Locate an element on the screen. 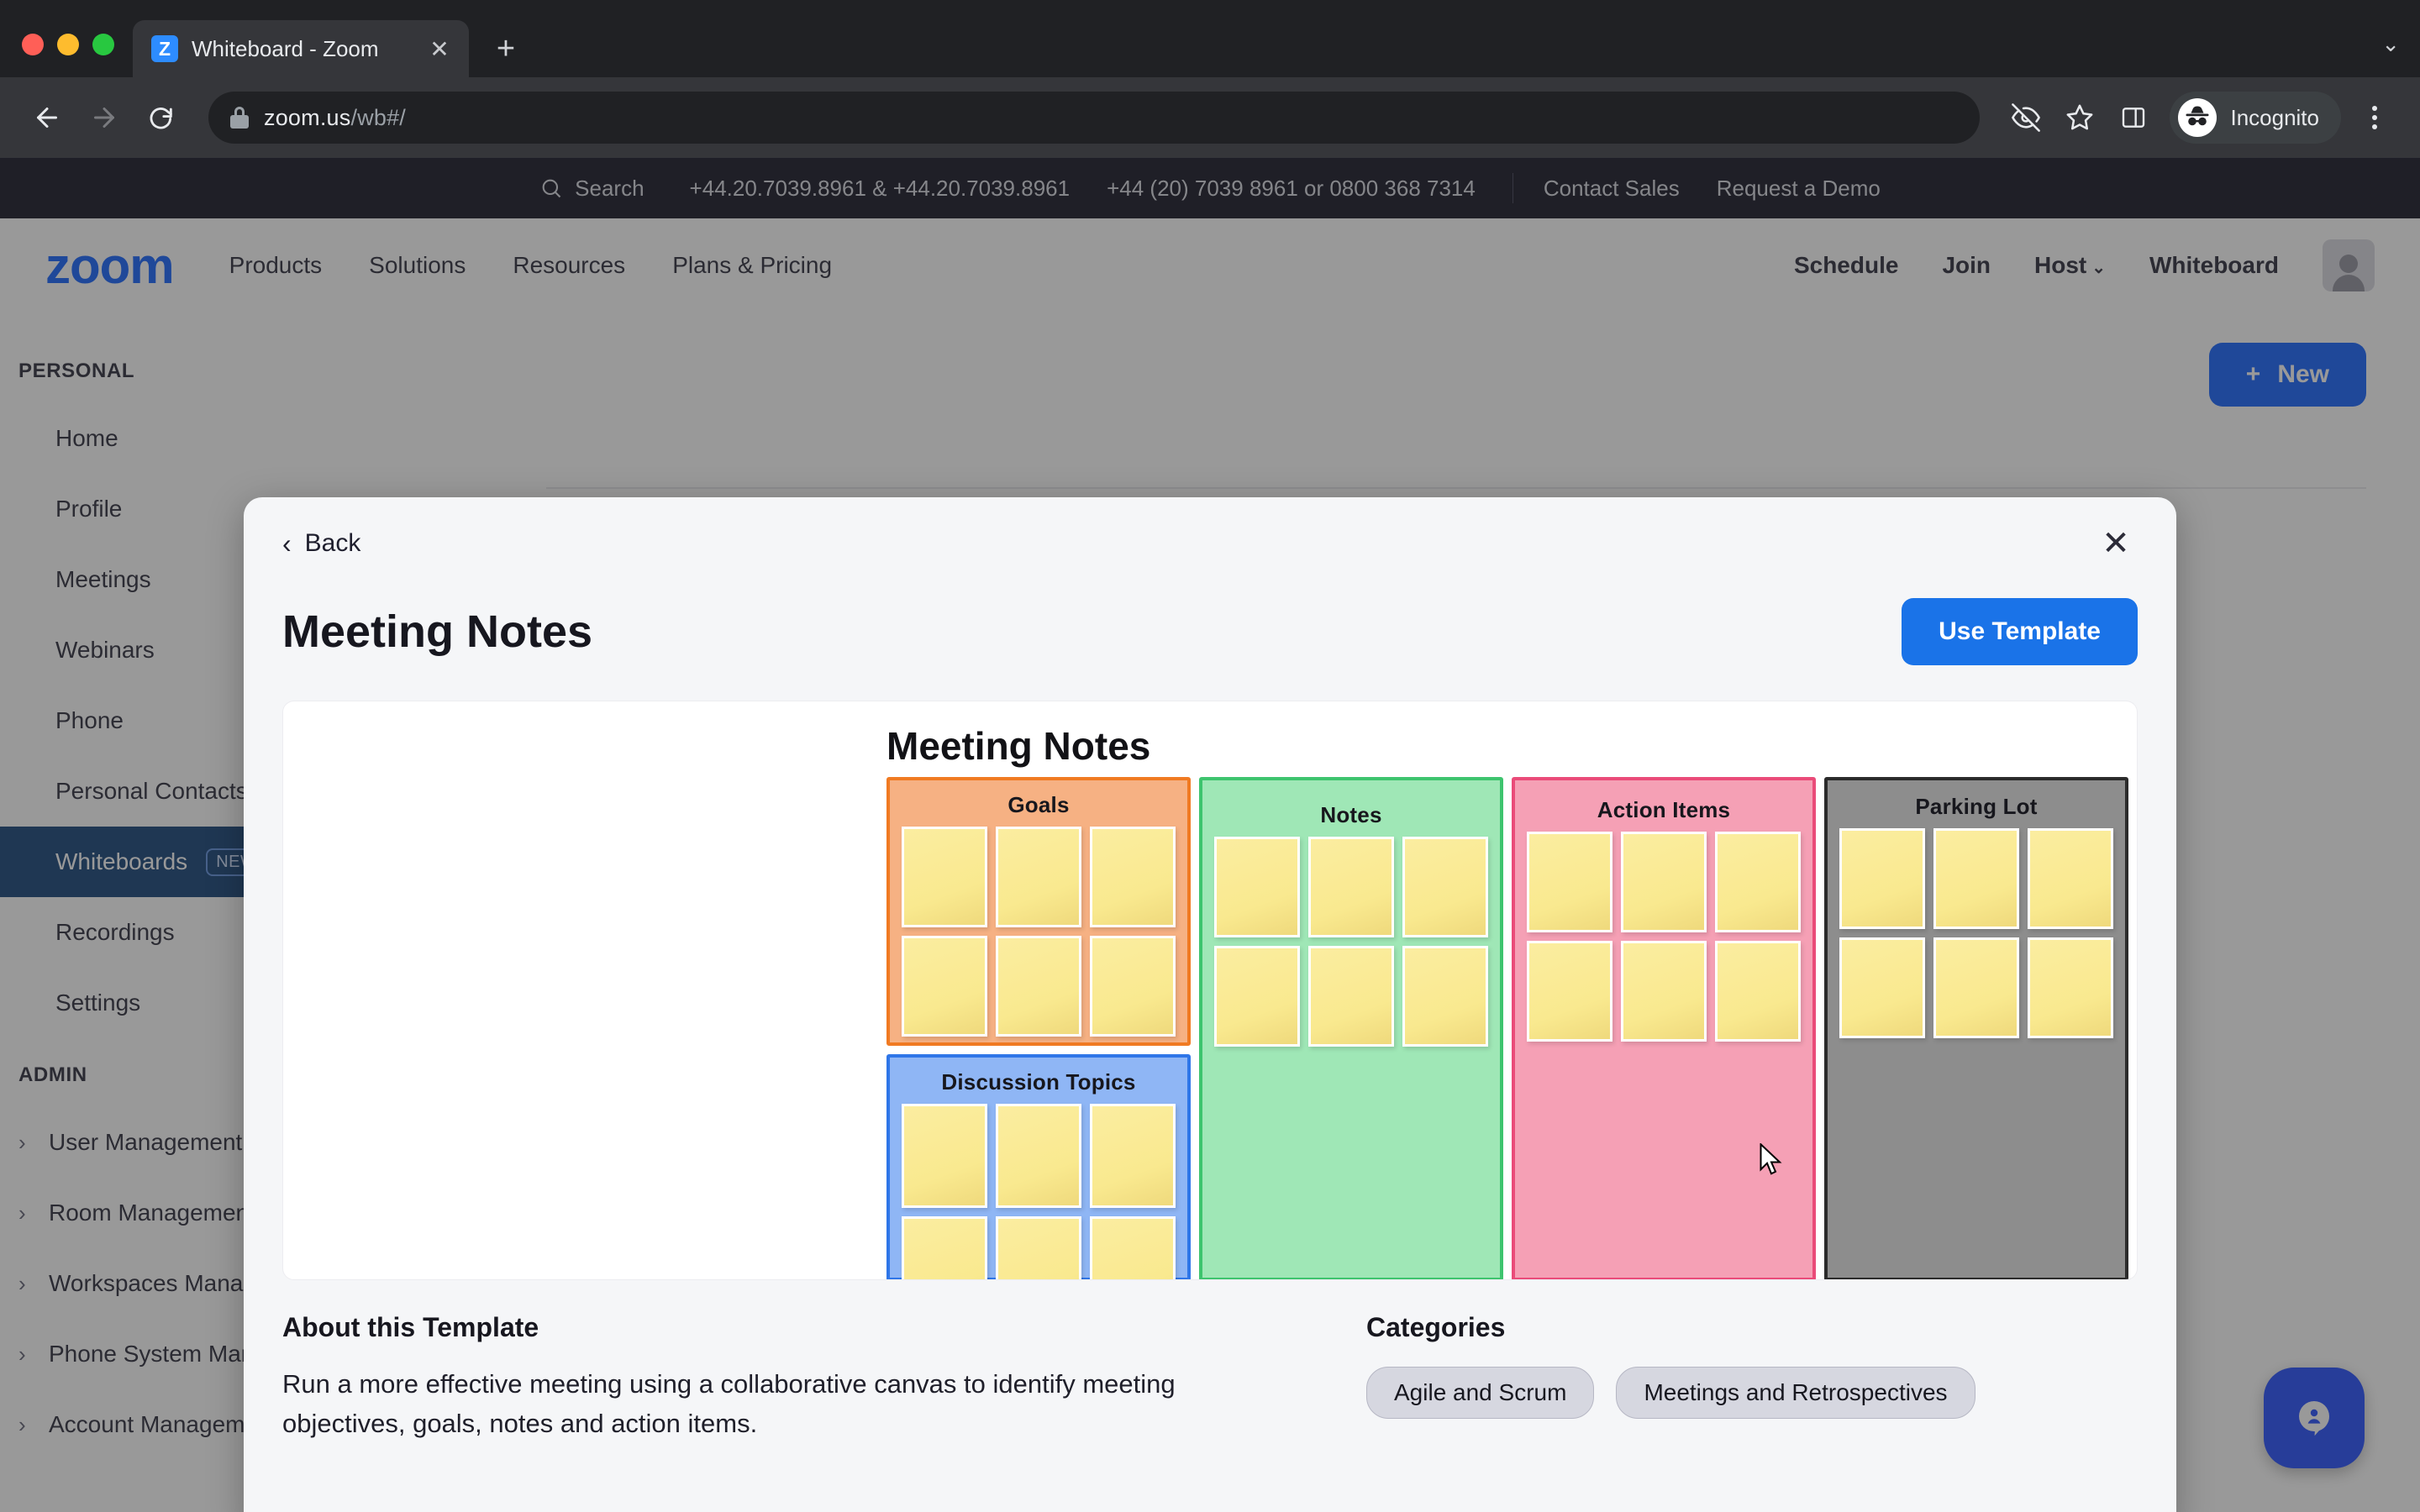  use-template-button: Use Template is located at coordinates (2020, 631).